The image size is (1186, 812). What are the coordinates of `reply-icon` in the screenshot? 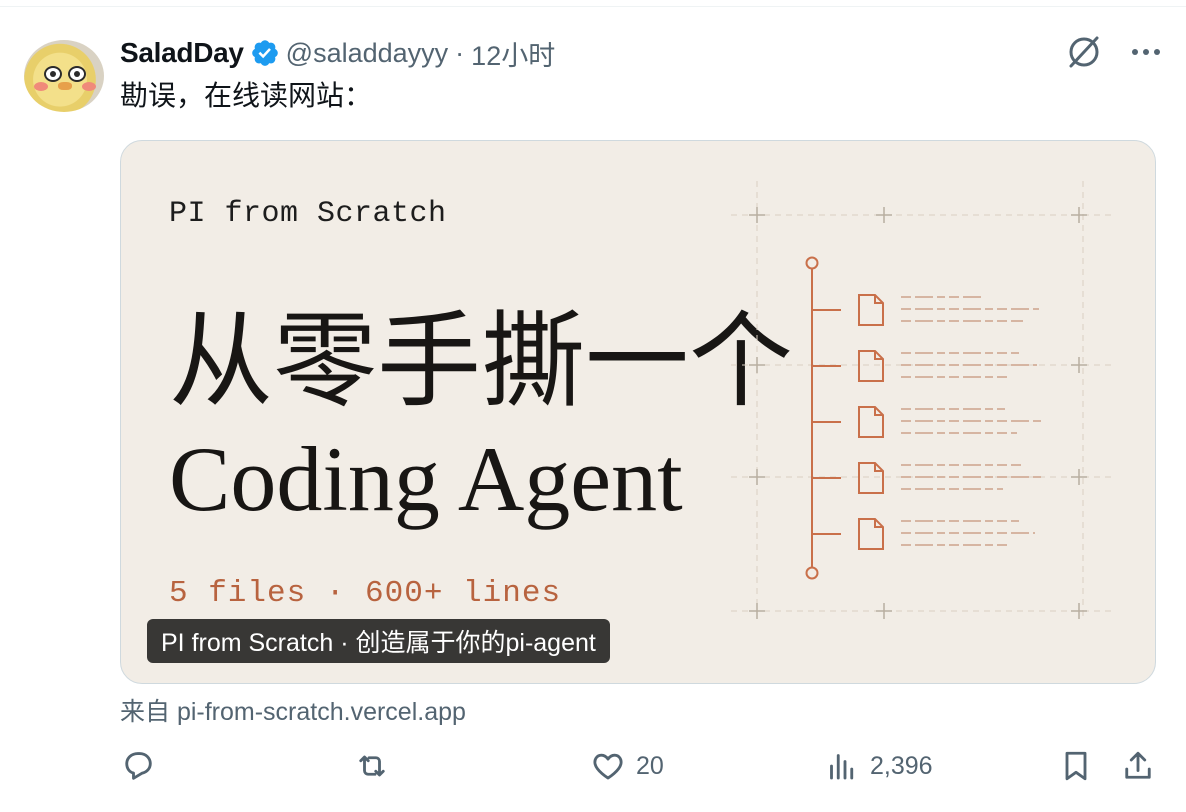 It's located at (138, 766).